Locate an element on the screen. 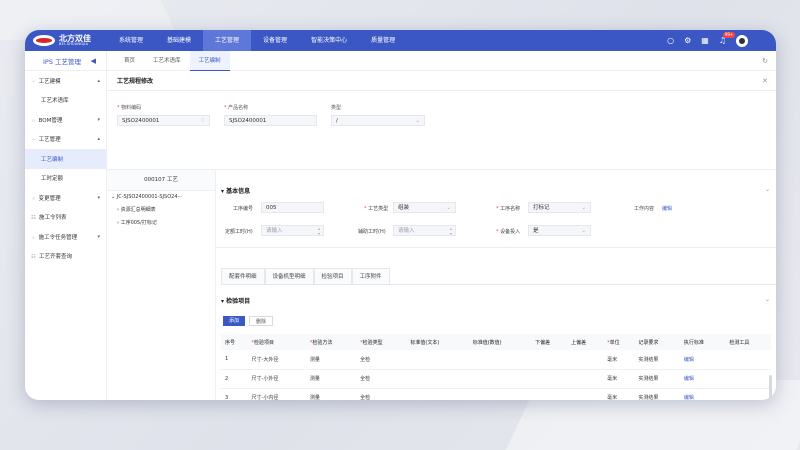  product-name-field: SJSO2400001 is located at coordinates (270, 120).